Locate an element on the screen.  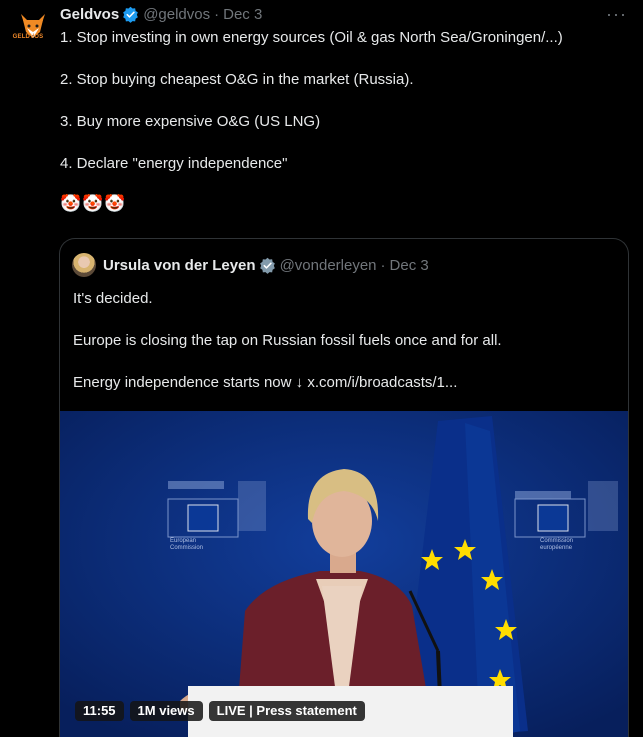
quoted-author-handle: @vonderleyen is located at coordinates (328, 265).